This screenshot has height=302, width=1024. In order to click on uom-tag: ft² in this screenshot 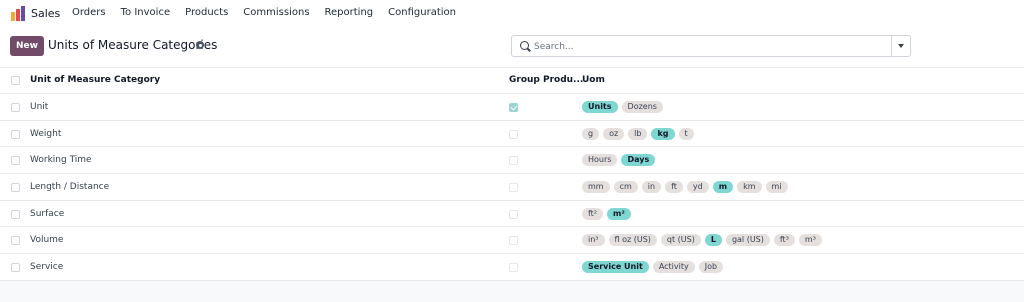, I will do `click(593, 213)`.